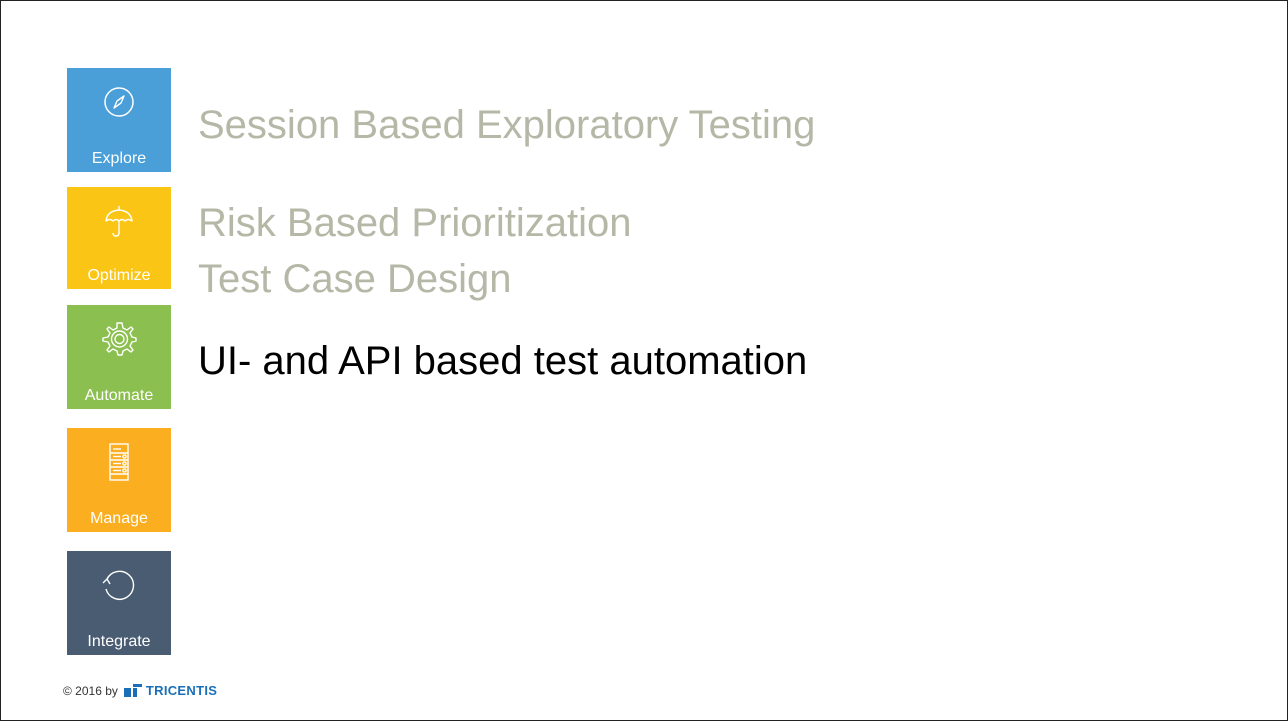 The image size is (1288, 721). Describe the element at coordinates (119, 339) in the screenshot. I see `gear-icon` at that location.